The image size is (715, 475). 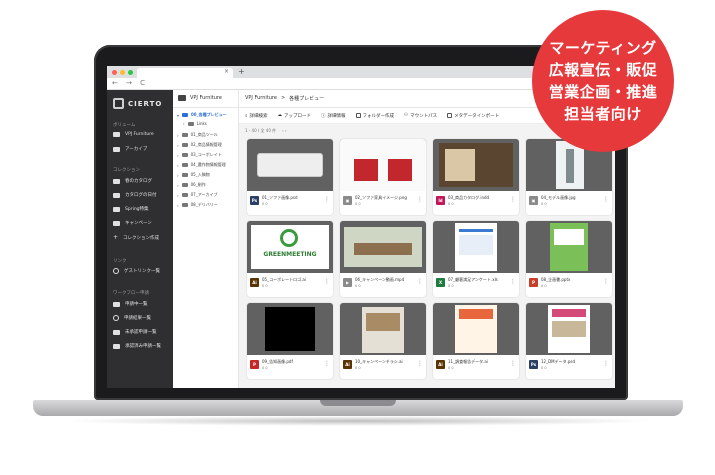 I want to click on tree-item: › 02_商品情報管理, so click(x=199, y=145).